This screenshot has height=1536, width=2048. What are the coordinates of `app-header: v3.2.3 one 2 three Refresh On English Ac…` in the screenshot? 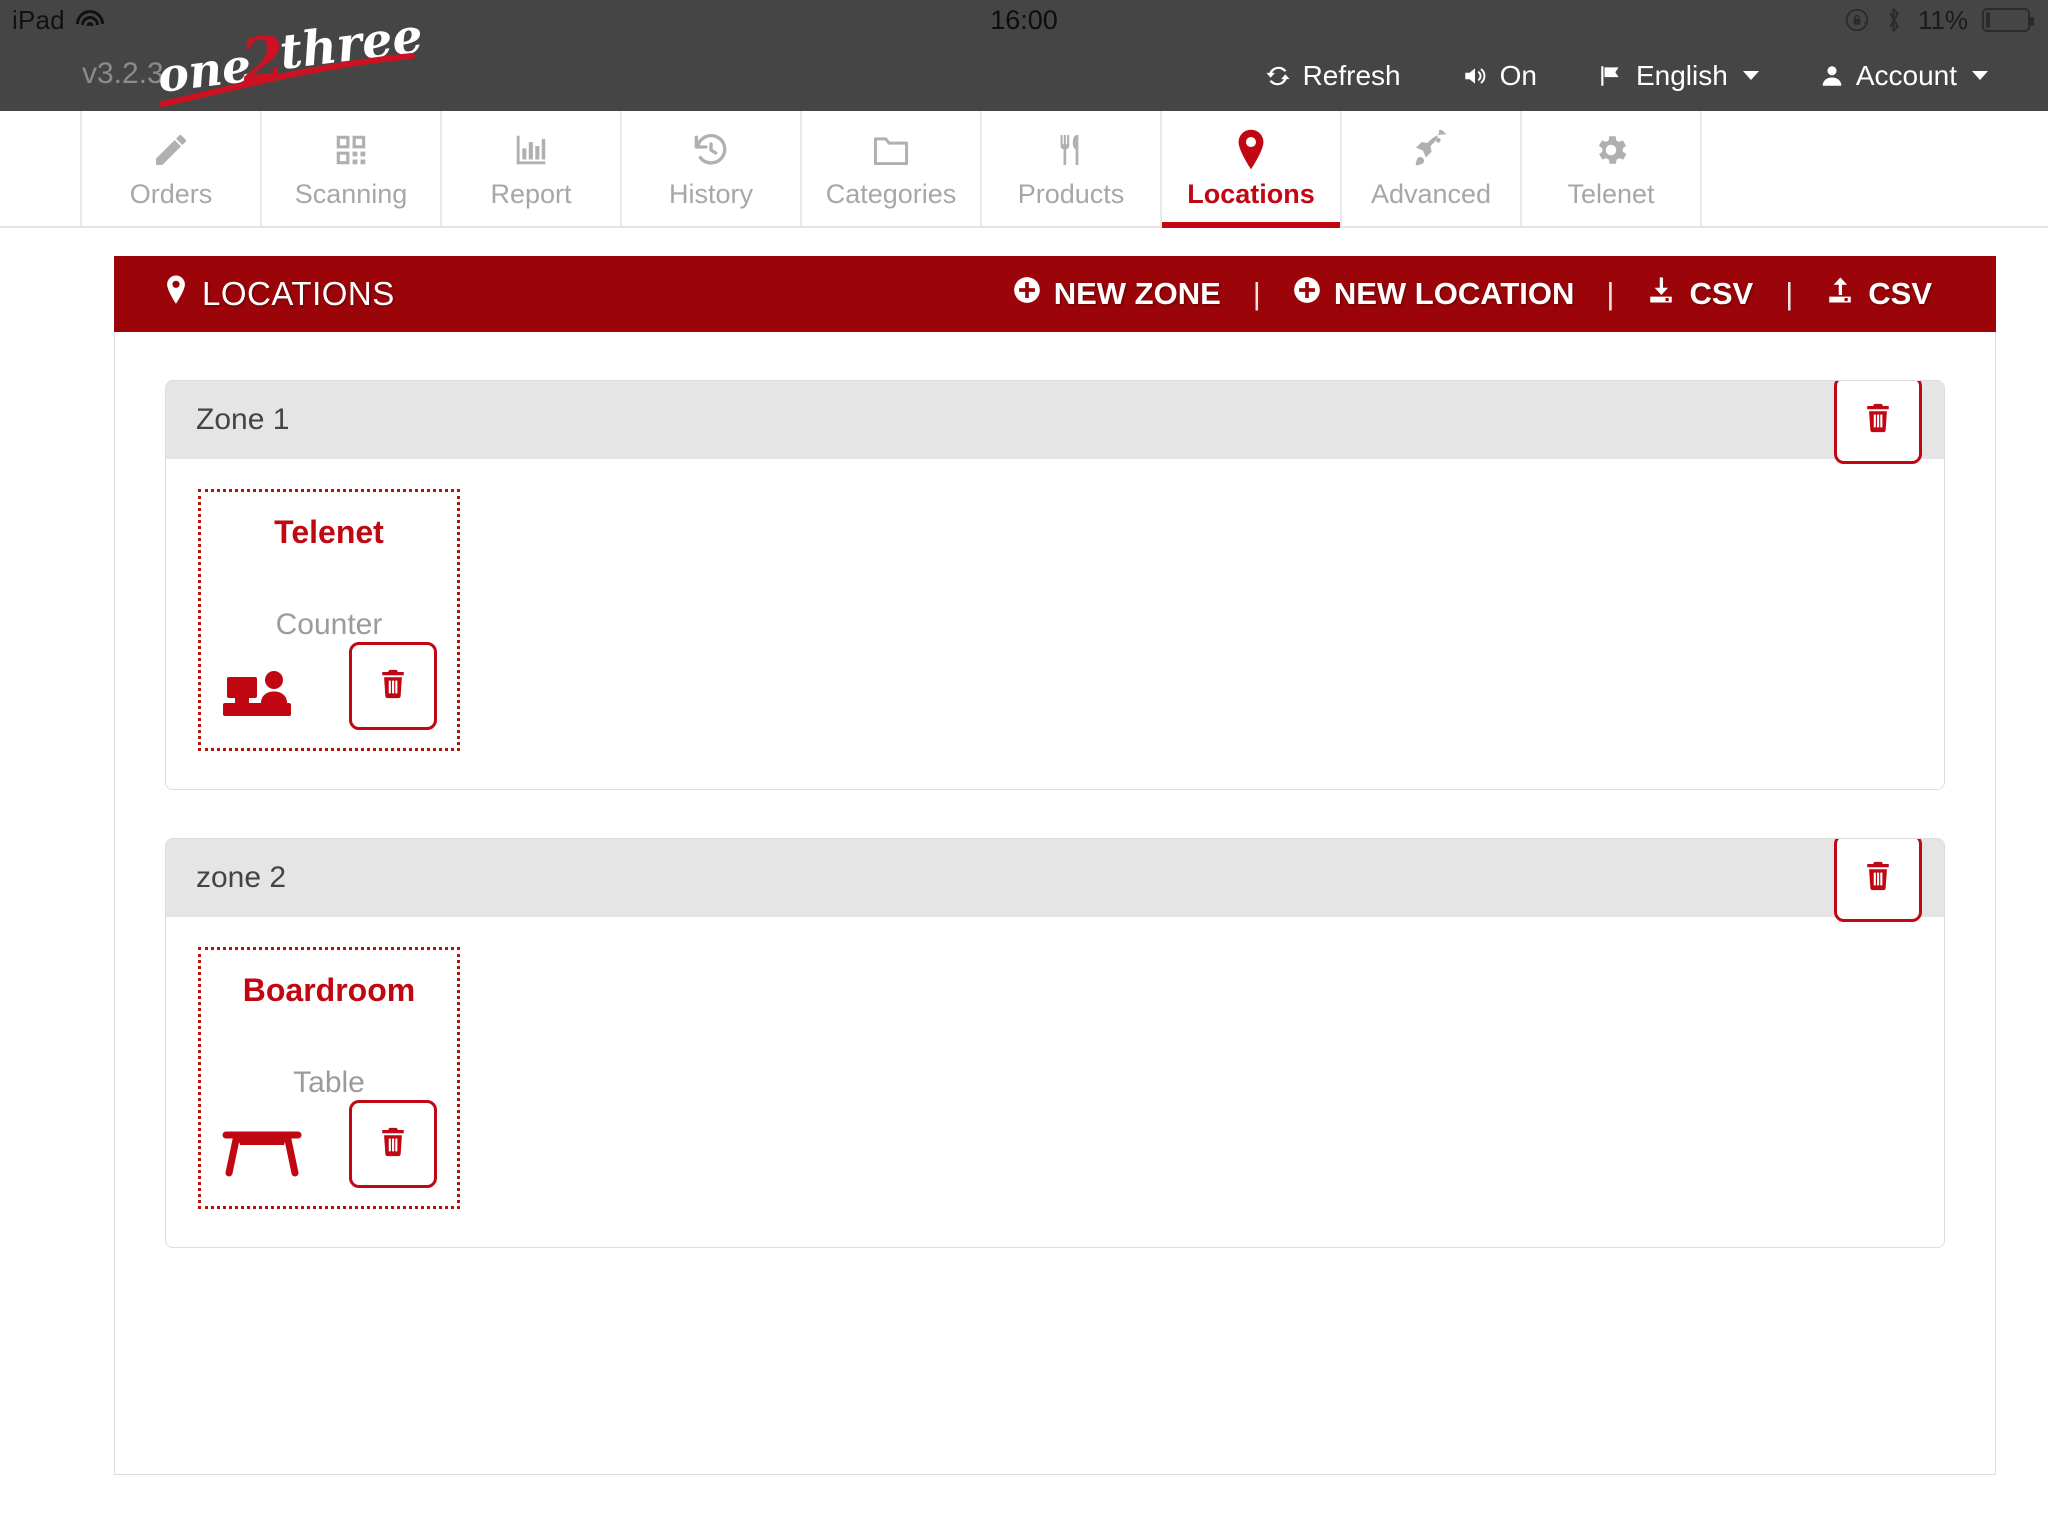 It's located at (1024, 59).